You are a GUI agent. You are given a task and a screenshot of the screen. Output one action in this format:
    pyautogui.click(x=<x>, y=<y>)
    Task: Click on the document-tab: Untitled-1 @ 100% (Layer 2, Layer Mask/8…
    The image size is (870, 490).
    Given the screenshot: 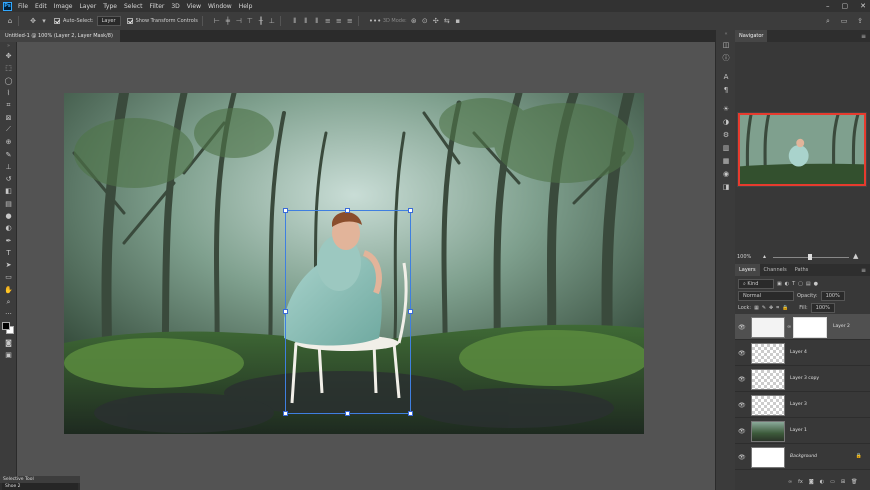 What is the action you would take?
    pyautogui.click(x=60, y=40)
    